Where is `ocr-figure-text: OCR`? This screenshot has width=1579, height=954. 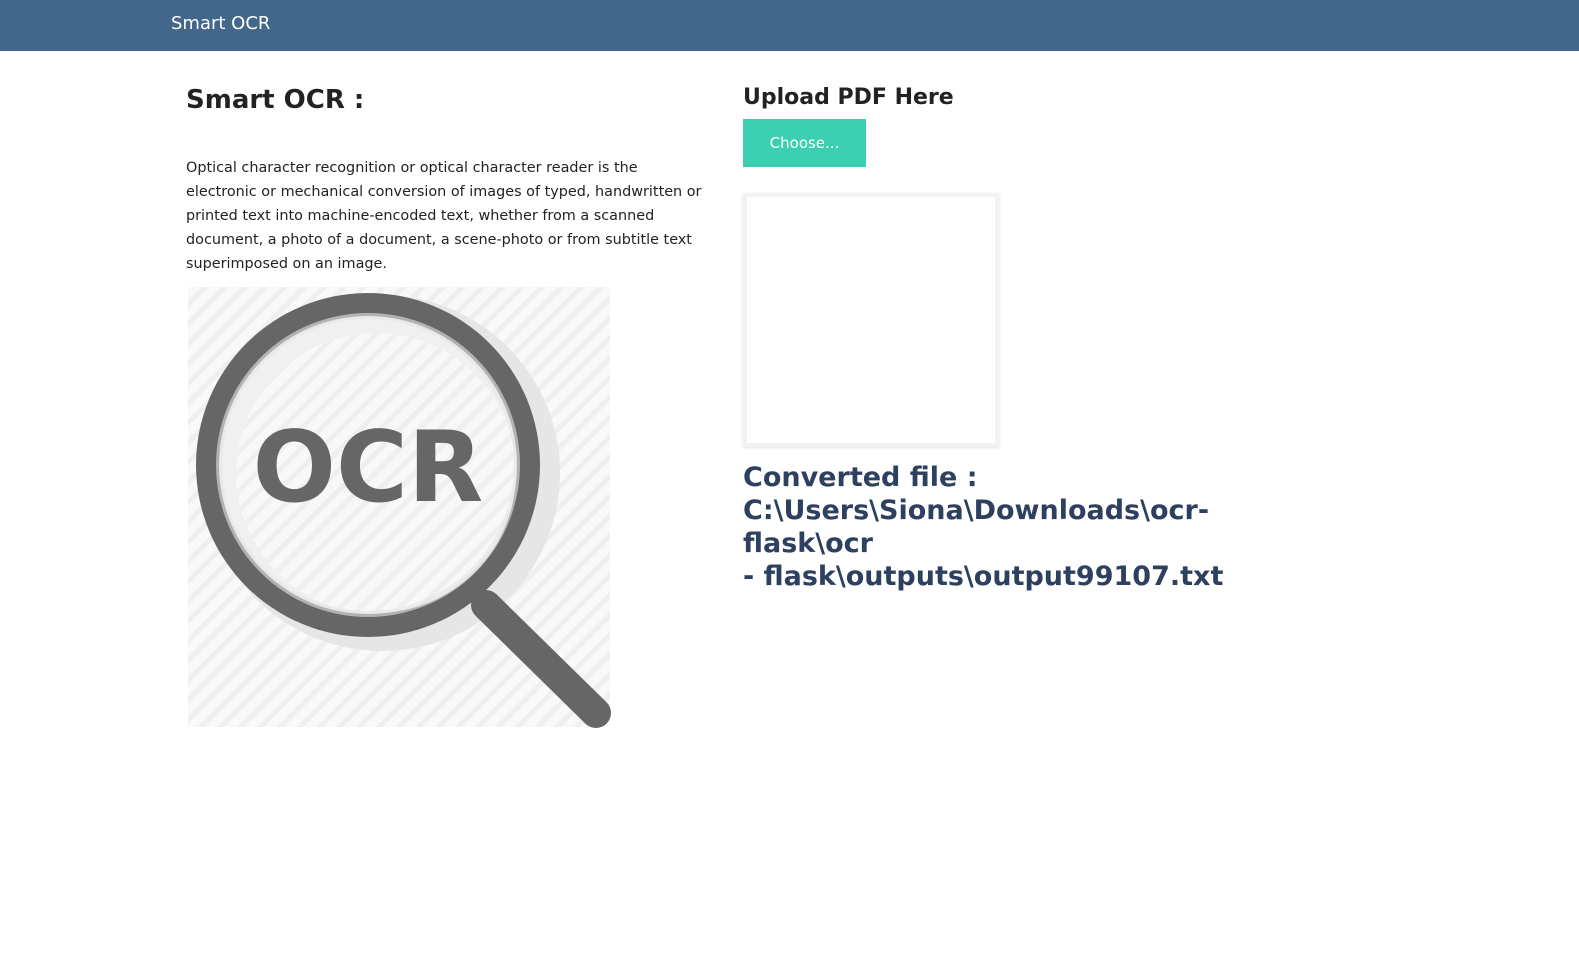
ocr-figure-text: OCR is located at coordinates (368, 468).